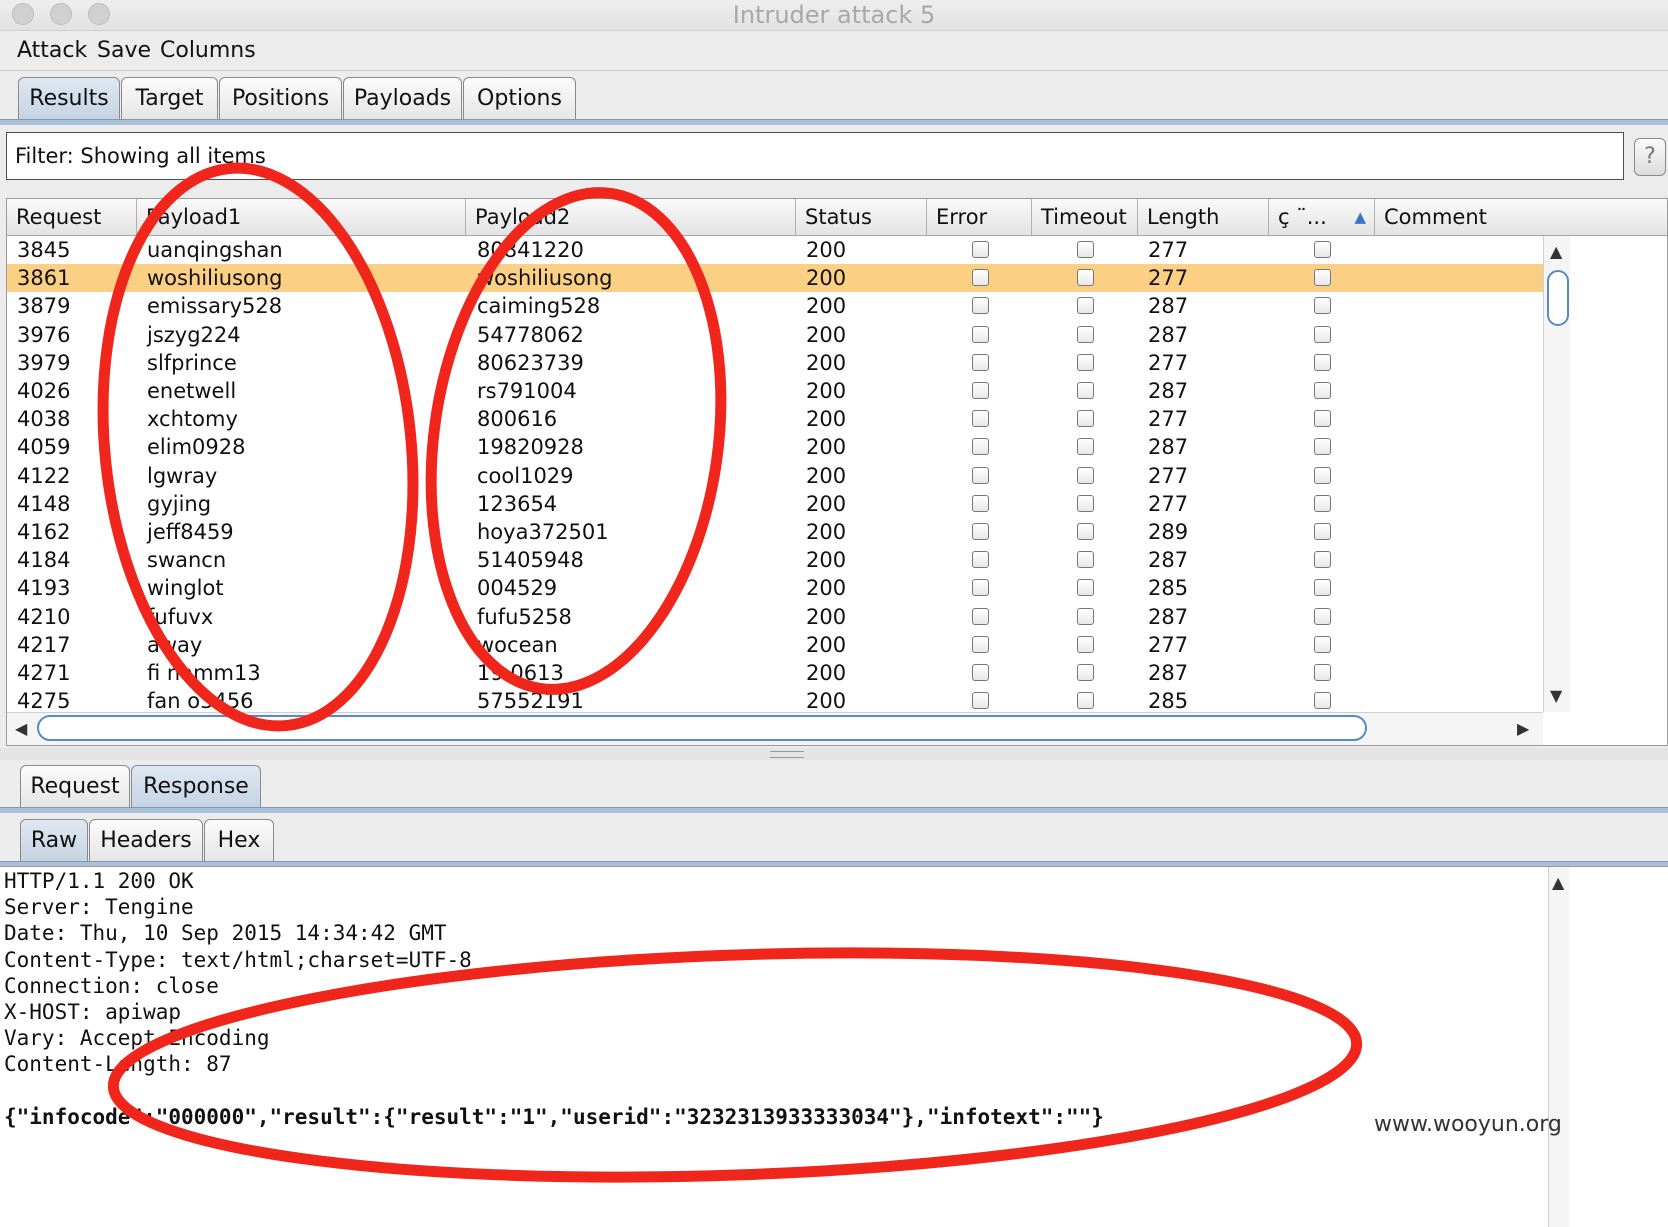 The height and width of the screenshot is (1227, 1668). I want to click on table-row: 4148 gyjing 123654 200 277, so click(775, 504).